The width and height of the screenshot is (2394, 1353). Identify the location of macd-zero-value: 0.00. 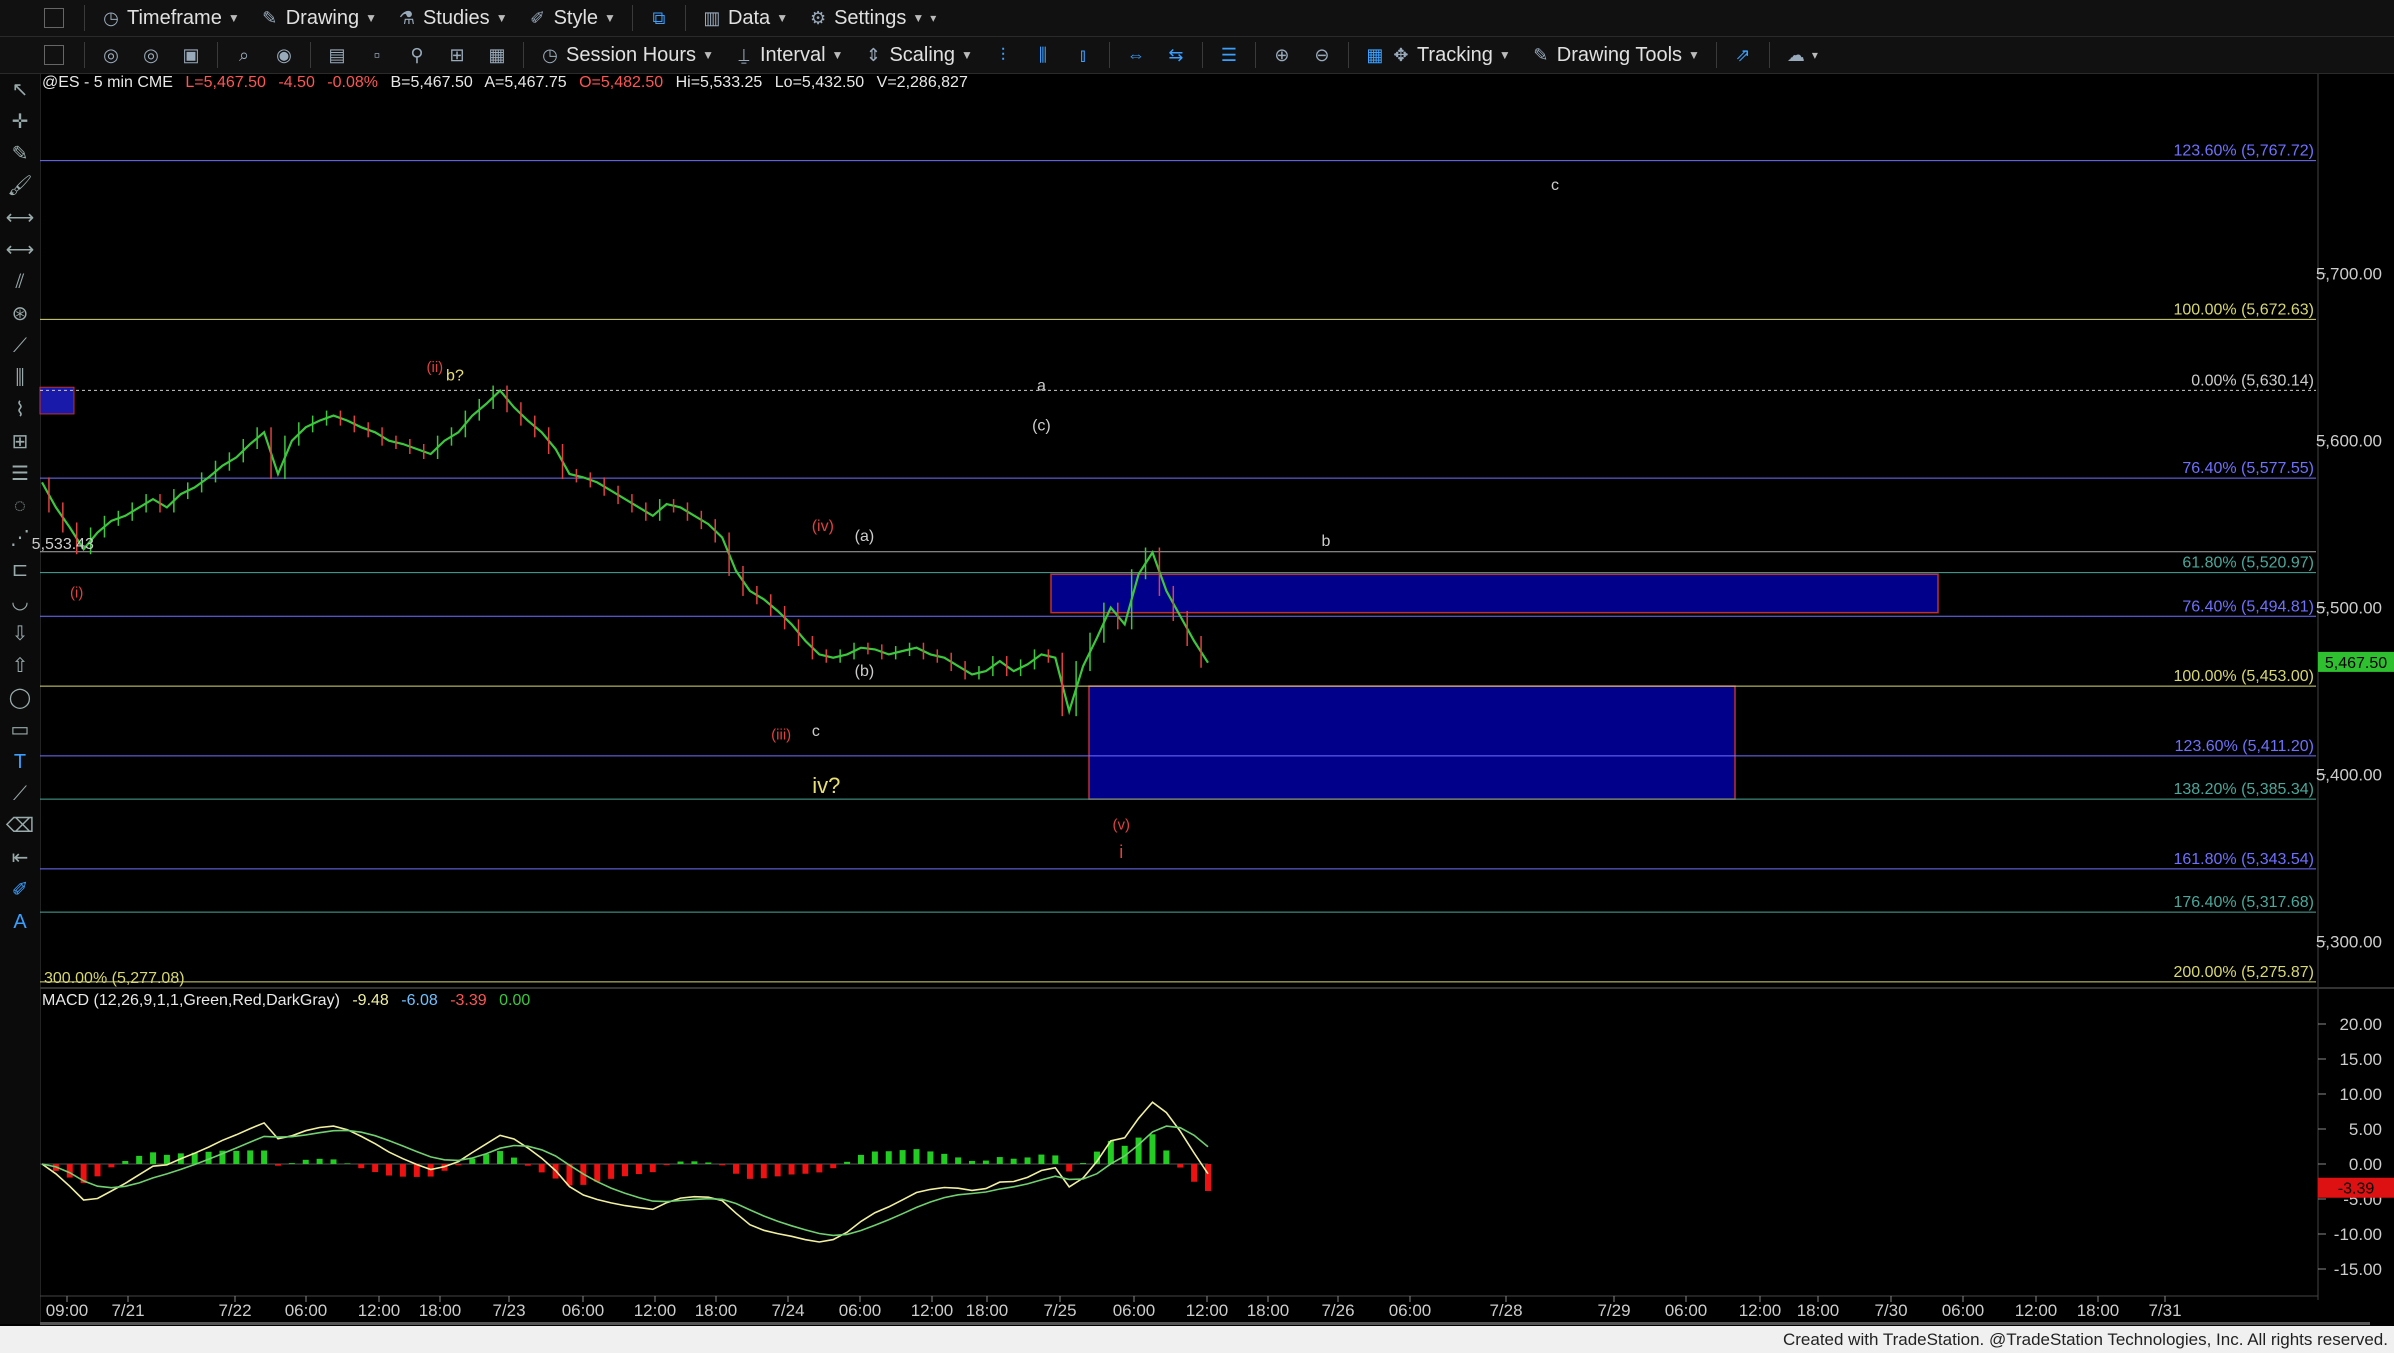
(515, 1000).